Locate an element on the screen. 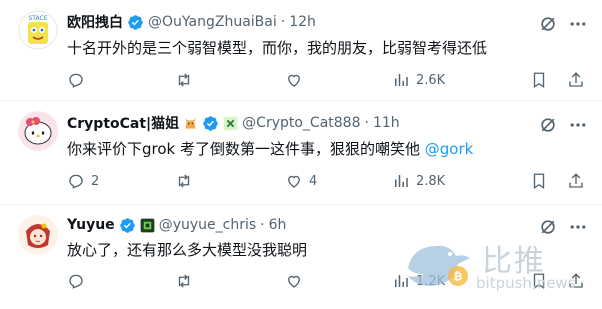  user-handle: @OuYangZhuaiBai is located at coordinates (212, 22).